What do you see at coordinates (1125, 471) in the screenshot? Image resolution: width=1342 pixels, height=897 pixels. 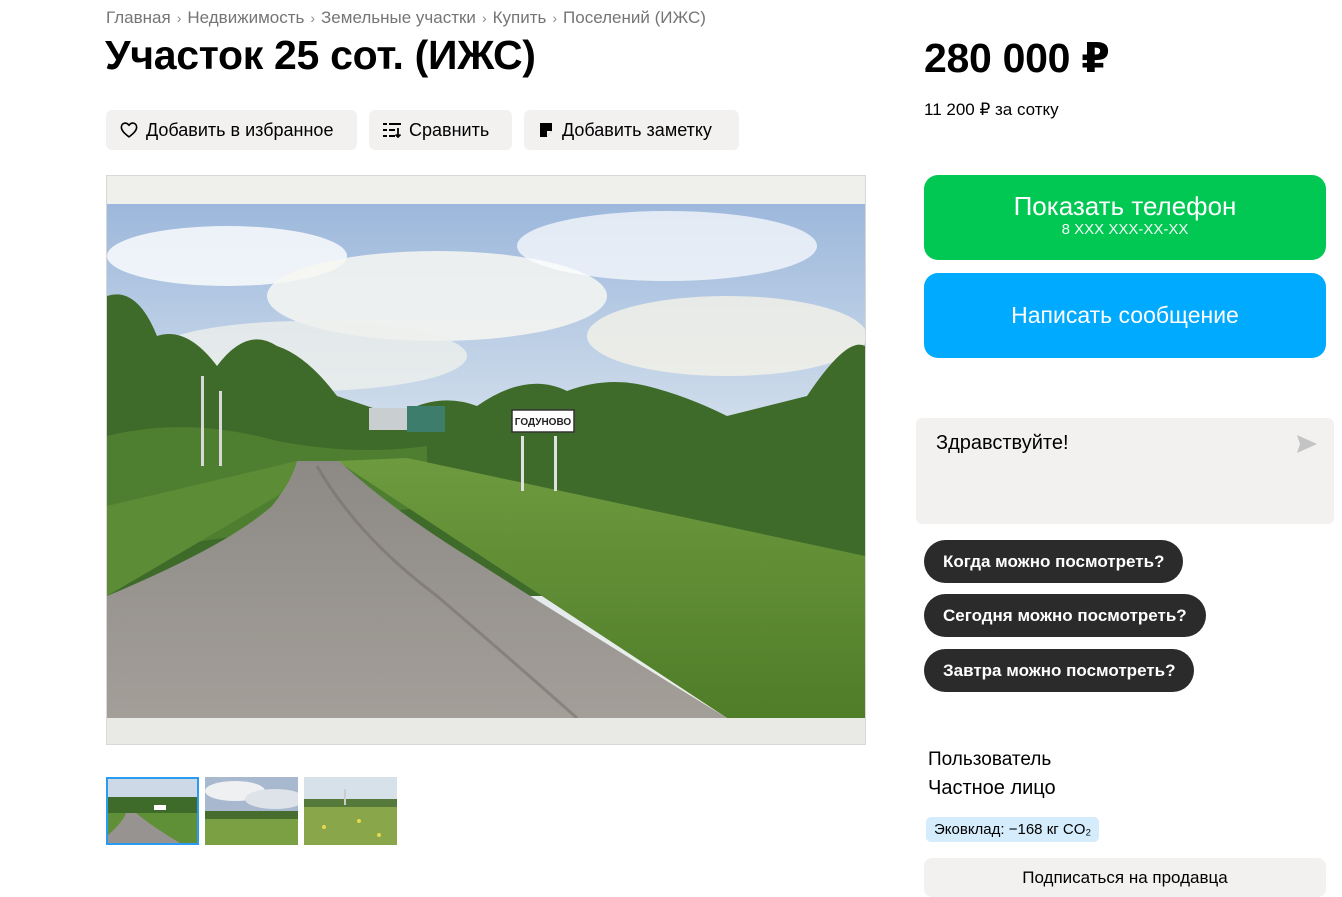 I see `message-input: Здравствуйте!` at bounding box center [1125, 471].